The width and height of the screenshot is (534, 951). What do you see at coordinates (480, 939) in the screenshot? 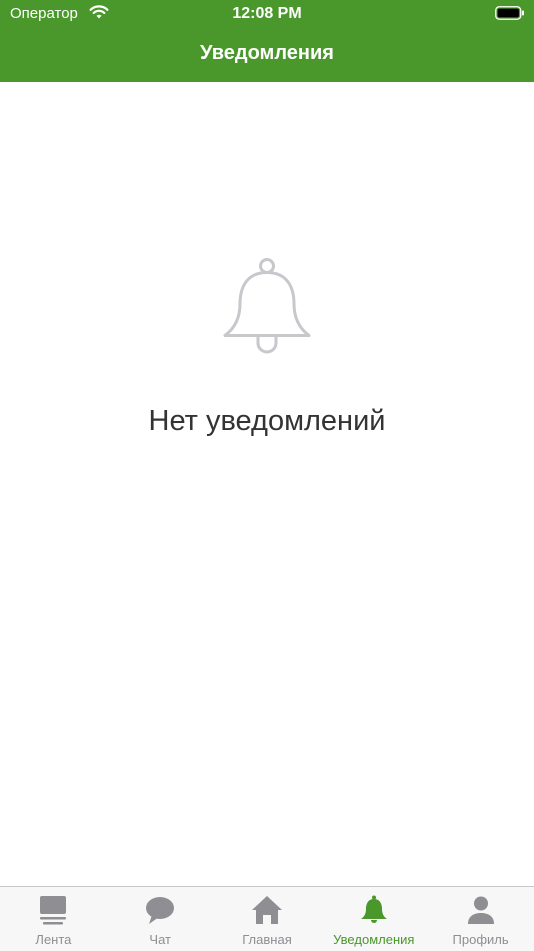
I see `tab-label: Профиль` at bounding box center [480, 939].